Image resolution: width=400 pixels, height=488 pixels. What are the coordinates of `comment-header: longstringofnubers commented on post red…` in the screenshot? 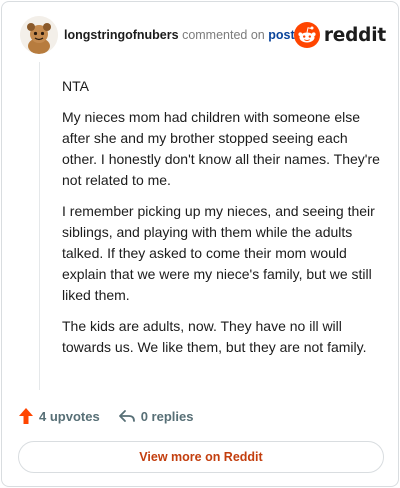 It's located at (203, 36).